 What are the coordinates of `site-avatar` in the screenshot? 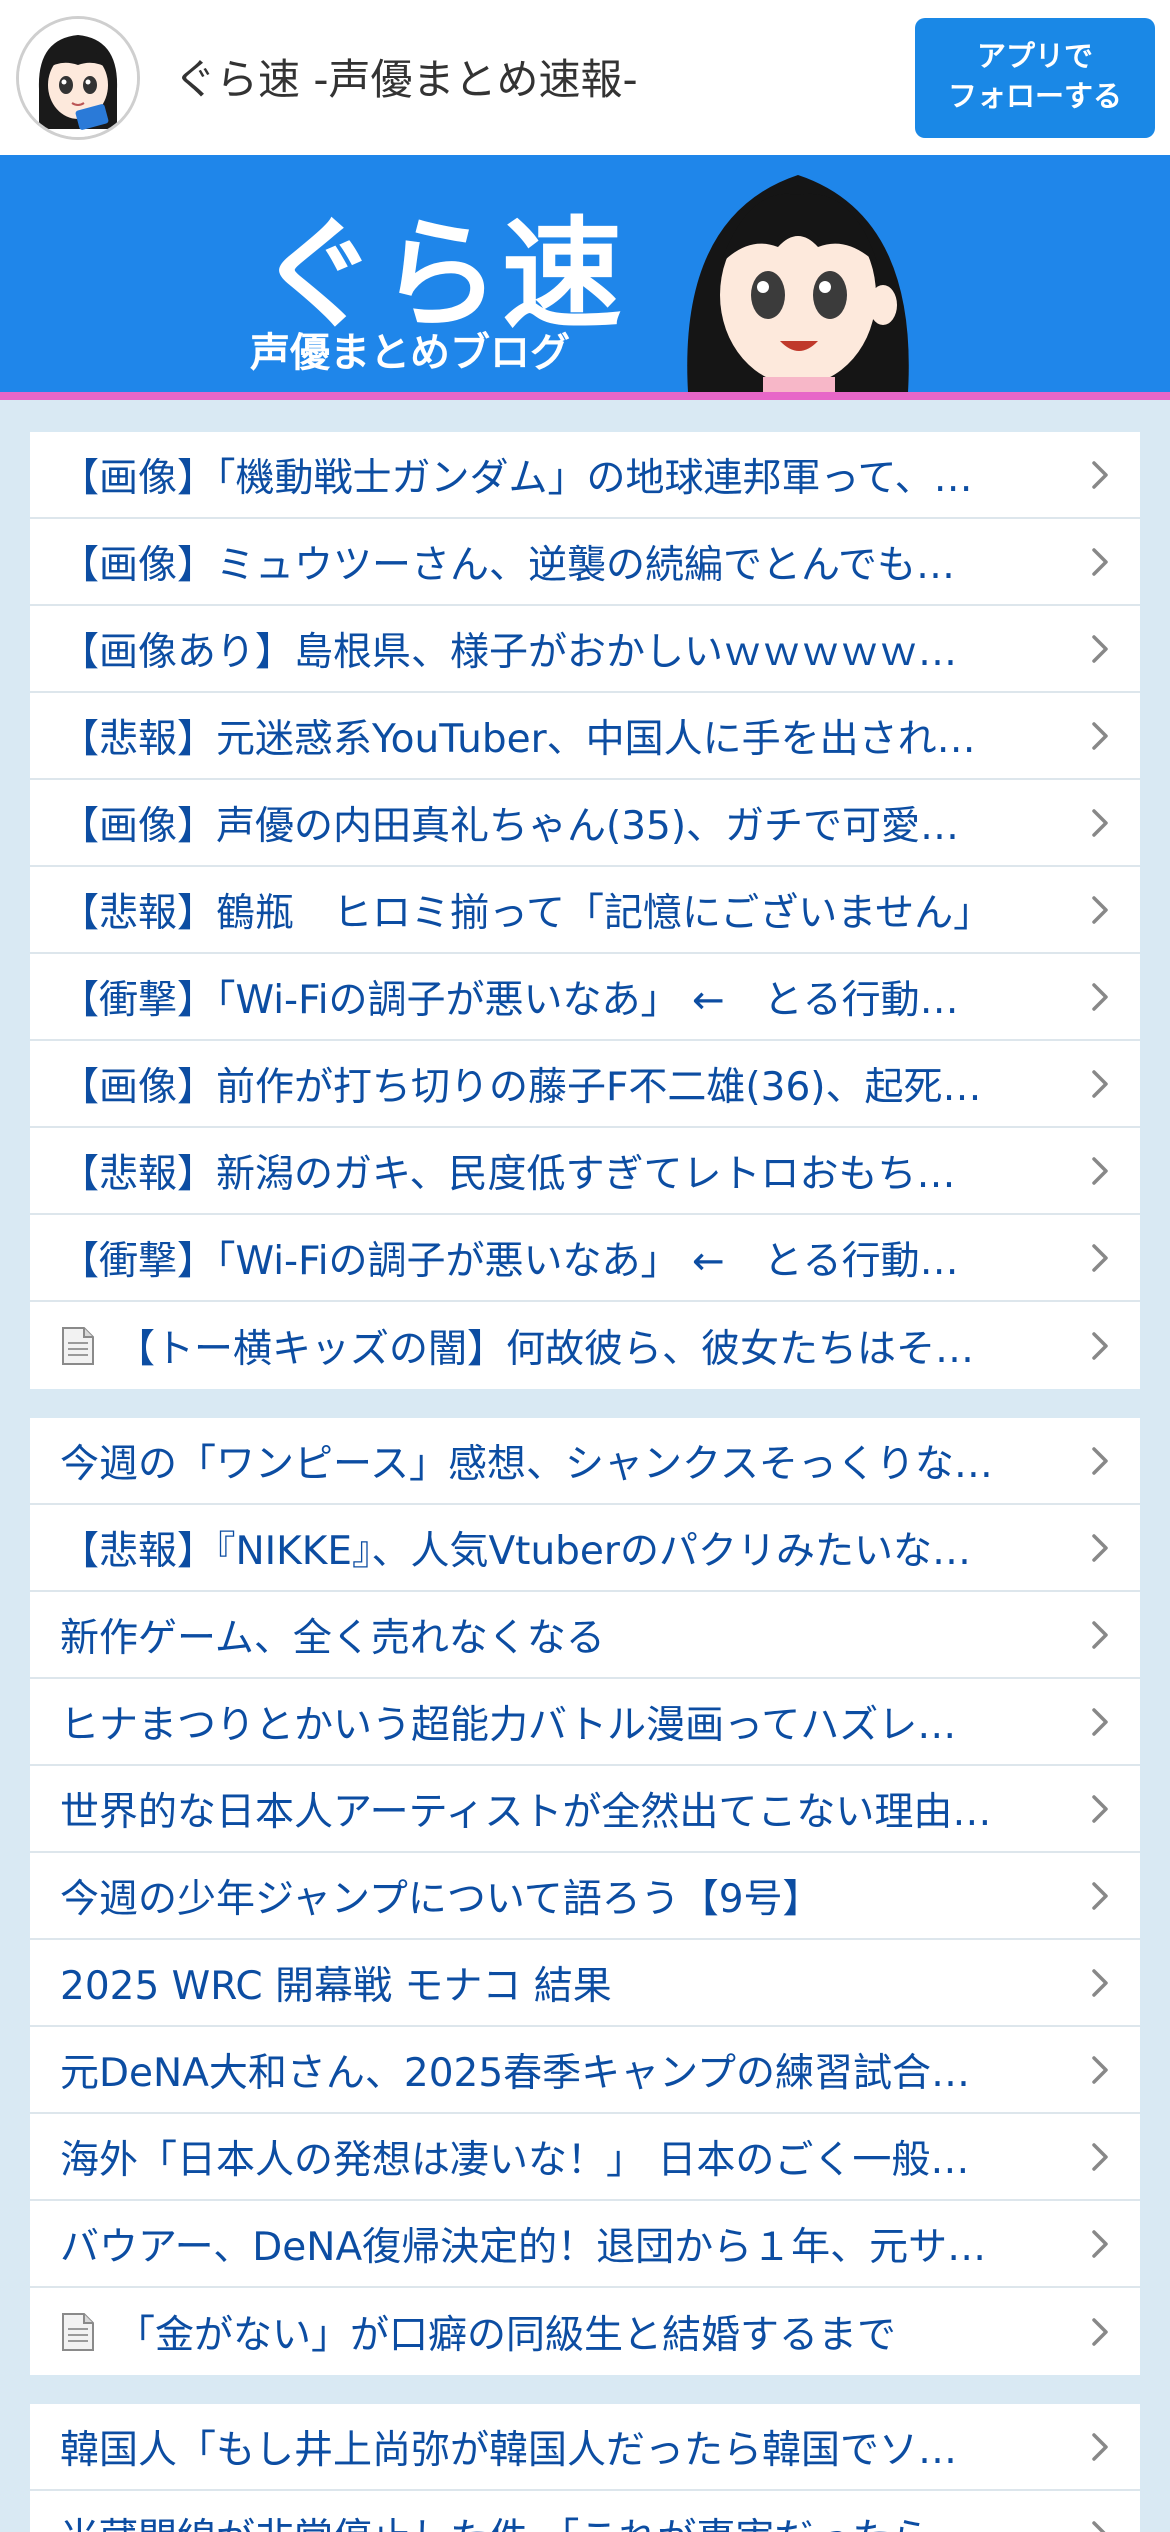 It's located at (78, 78).